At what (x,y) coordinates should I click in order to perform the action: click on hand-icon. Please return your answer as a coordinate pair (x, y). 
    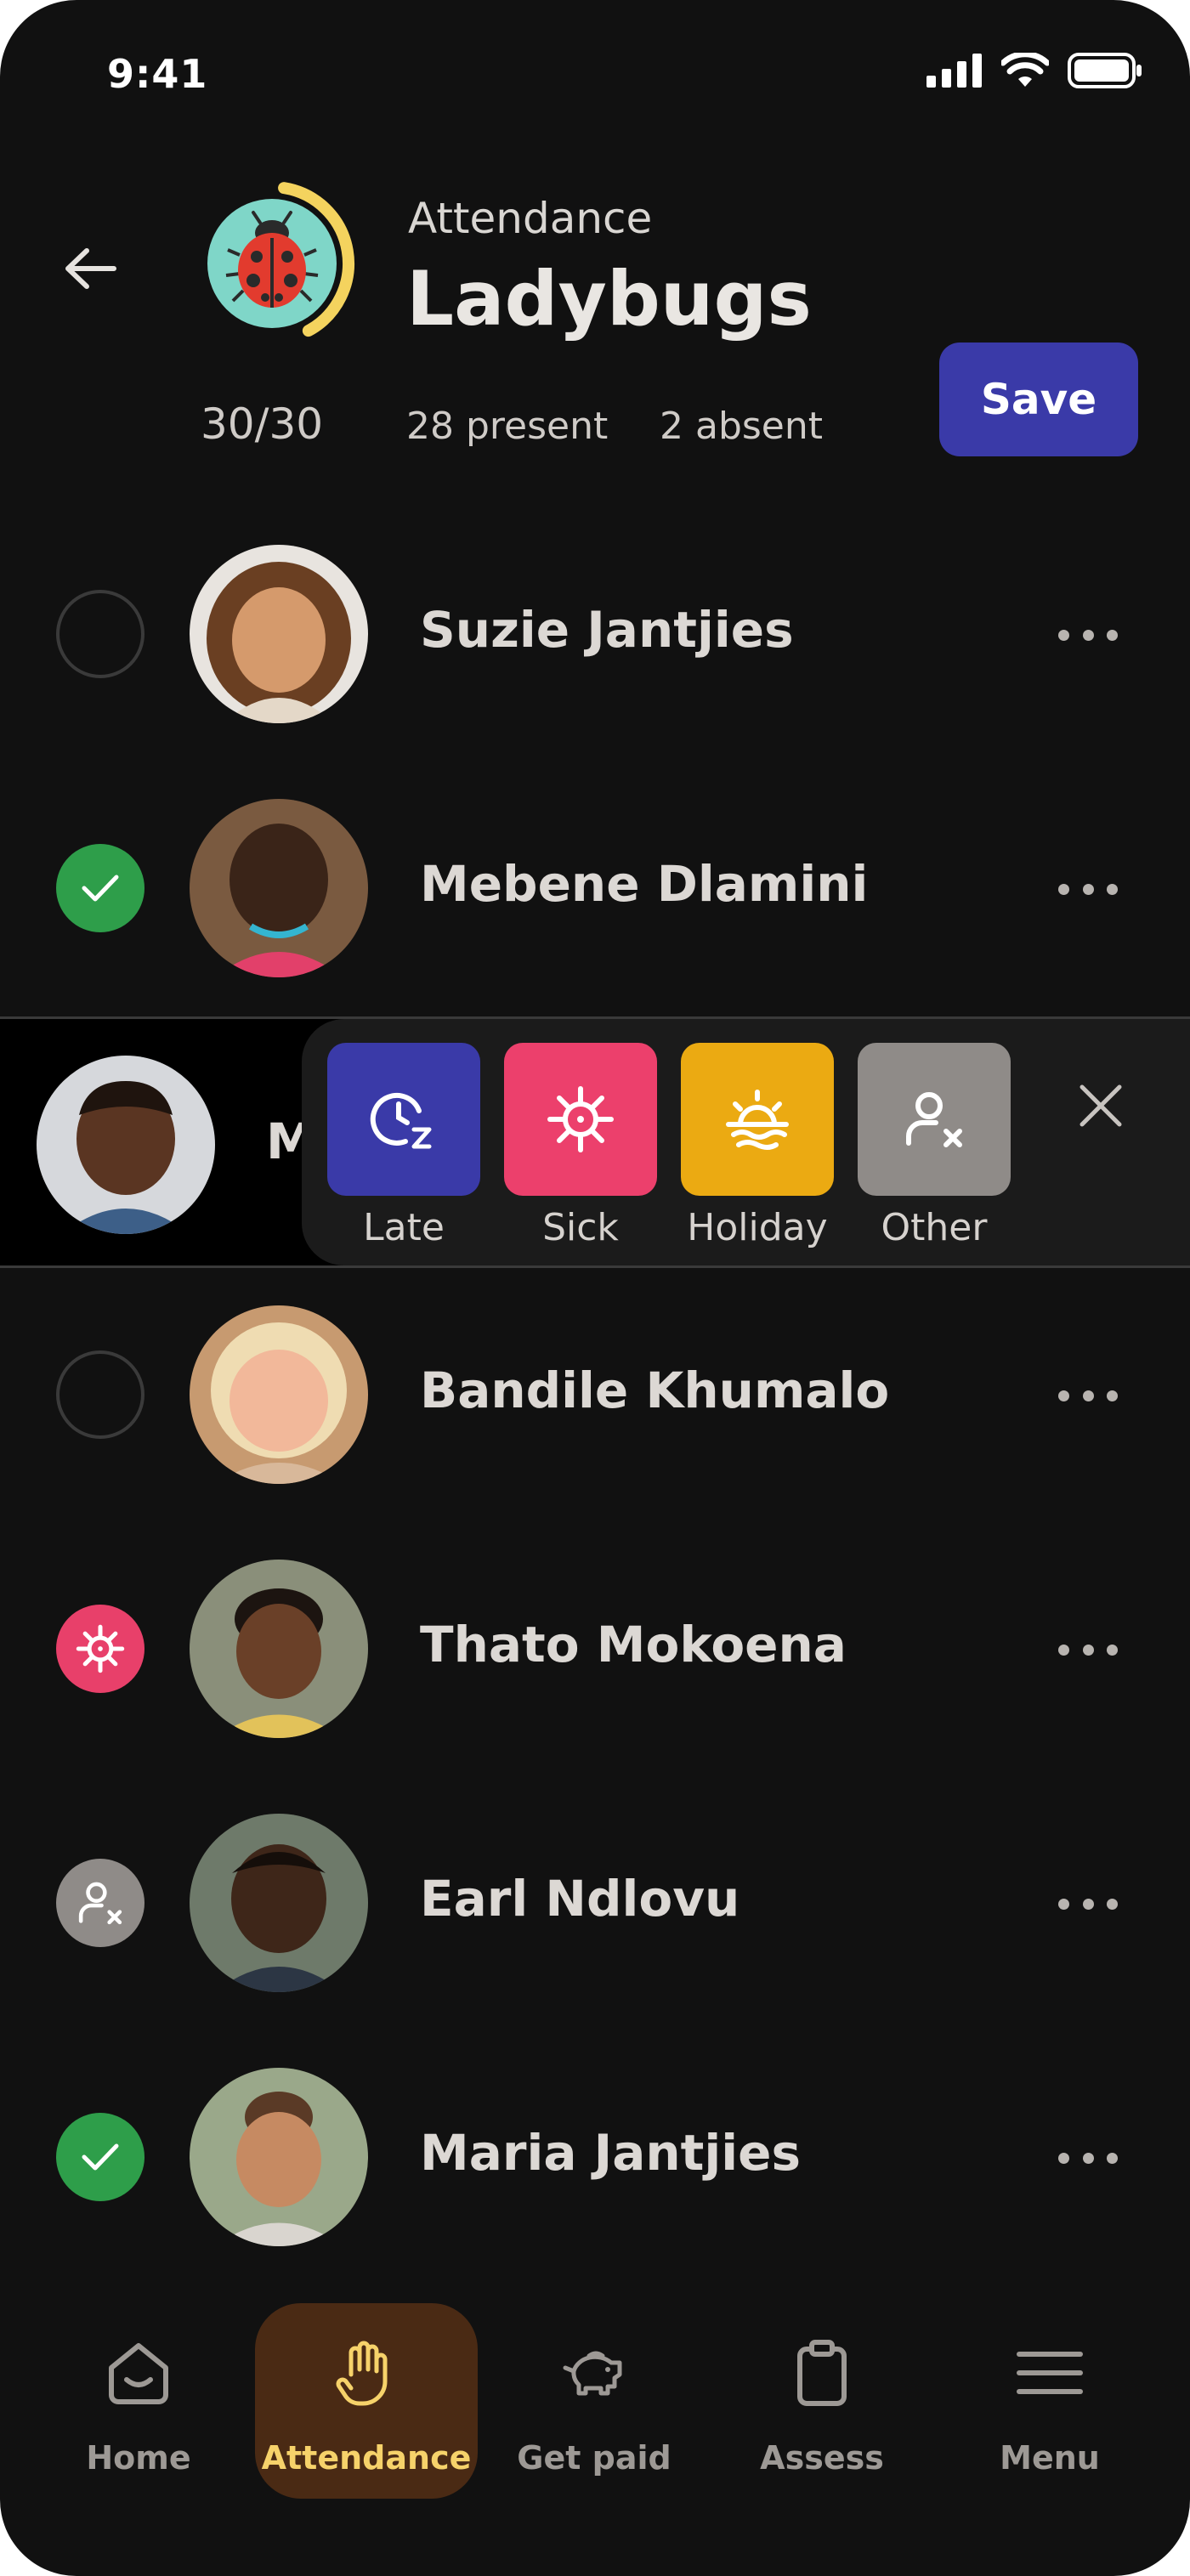
    Looking at the image, I should click on (362, 2373).